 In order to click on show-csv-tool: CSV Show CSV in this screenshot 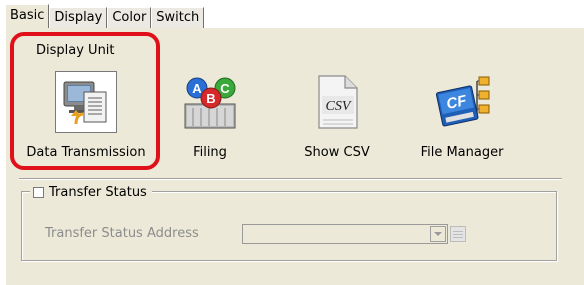, I will do `click(337, 115)`.